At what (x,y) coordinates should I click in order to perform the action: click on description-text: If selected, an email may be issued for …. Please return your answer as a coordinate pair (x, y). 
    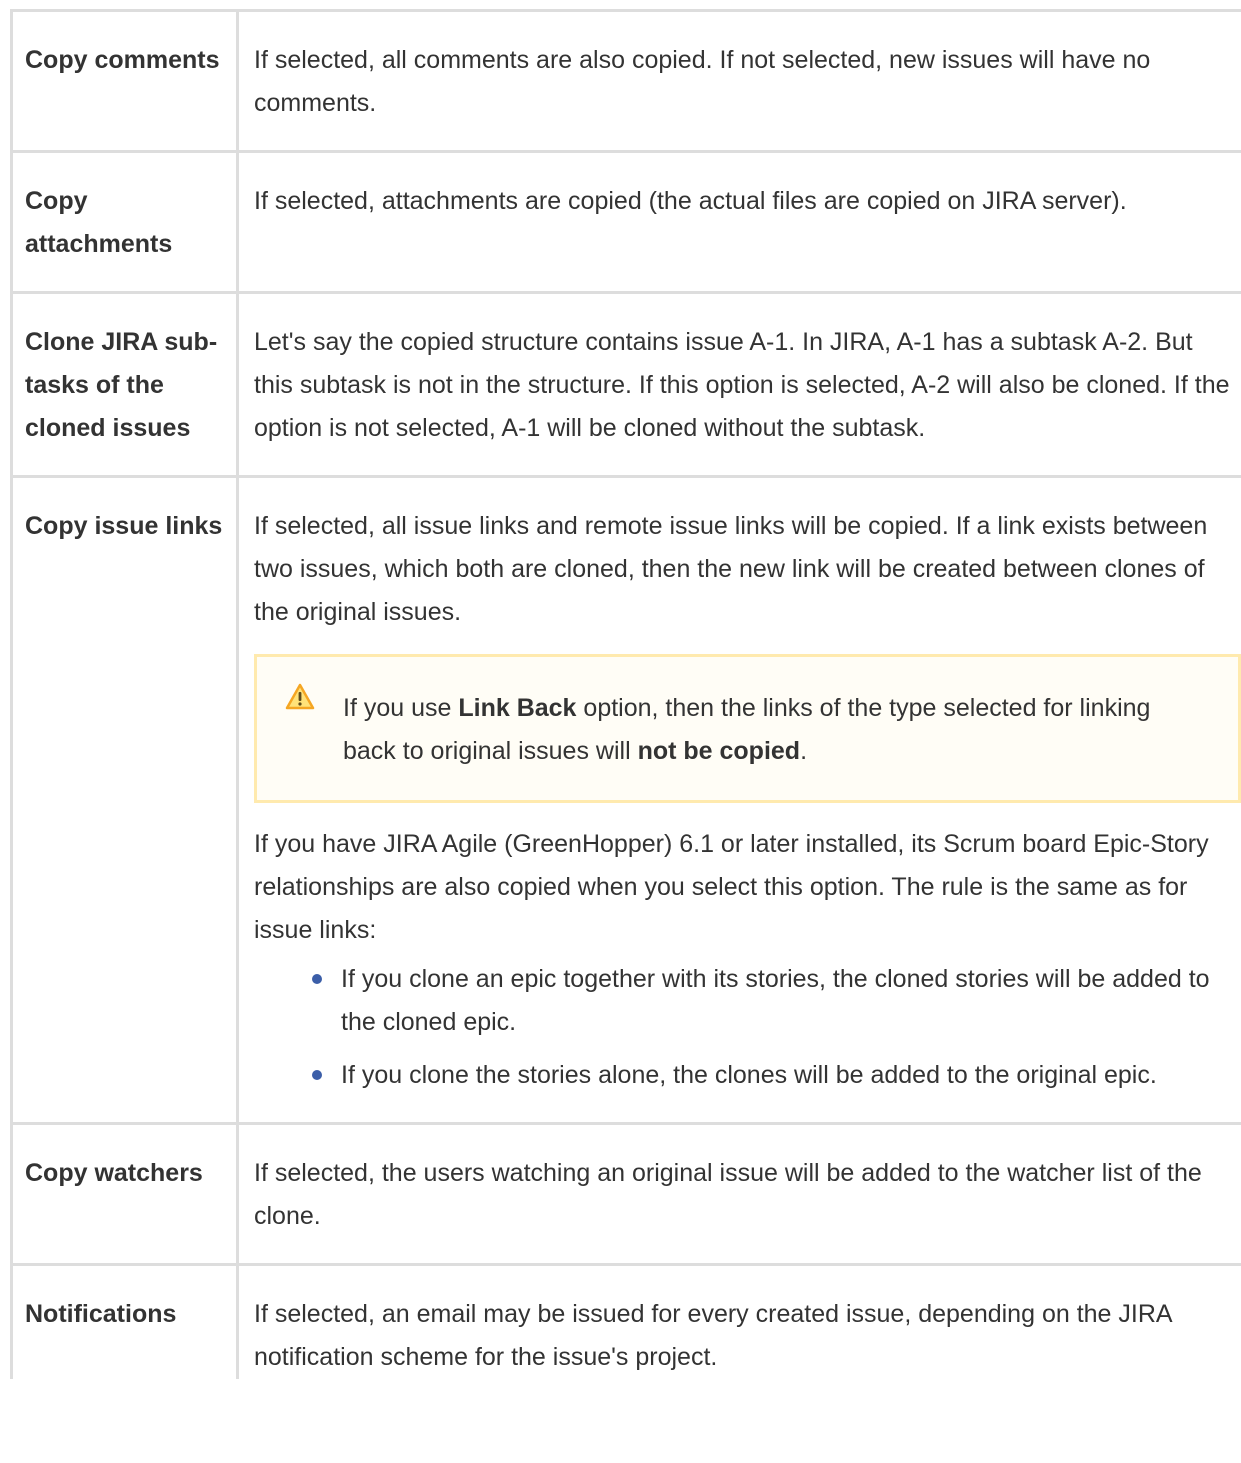
    Looking at the image, I should click on (713, 1335).